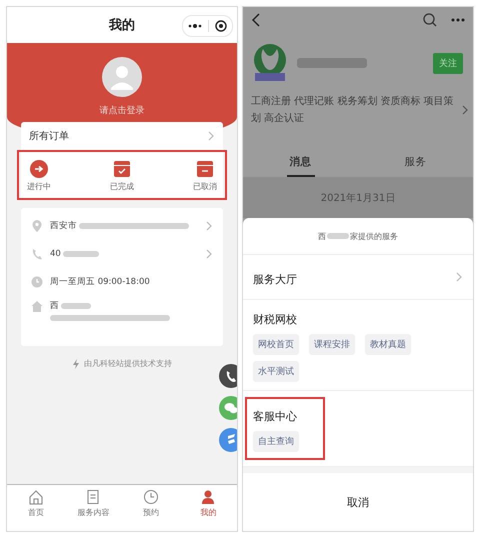 This screenshot has width=483, height=538. Describe the element at coordinates (37, 254) in the screenshot. I see `phone-icon` at that location.